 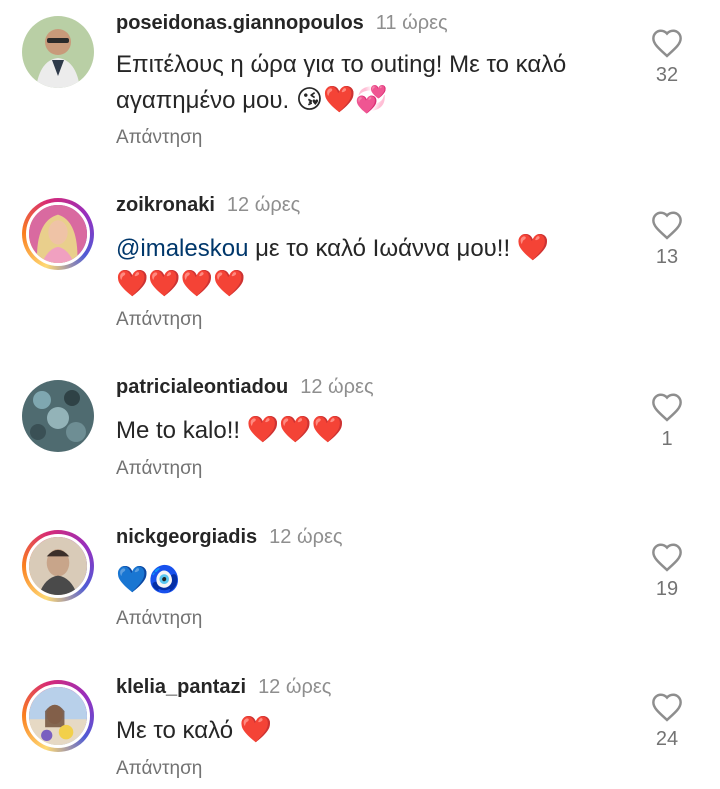 I want to click on comment-emoji: 💙🧿, so click(x=148, y=579).